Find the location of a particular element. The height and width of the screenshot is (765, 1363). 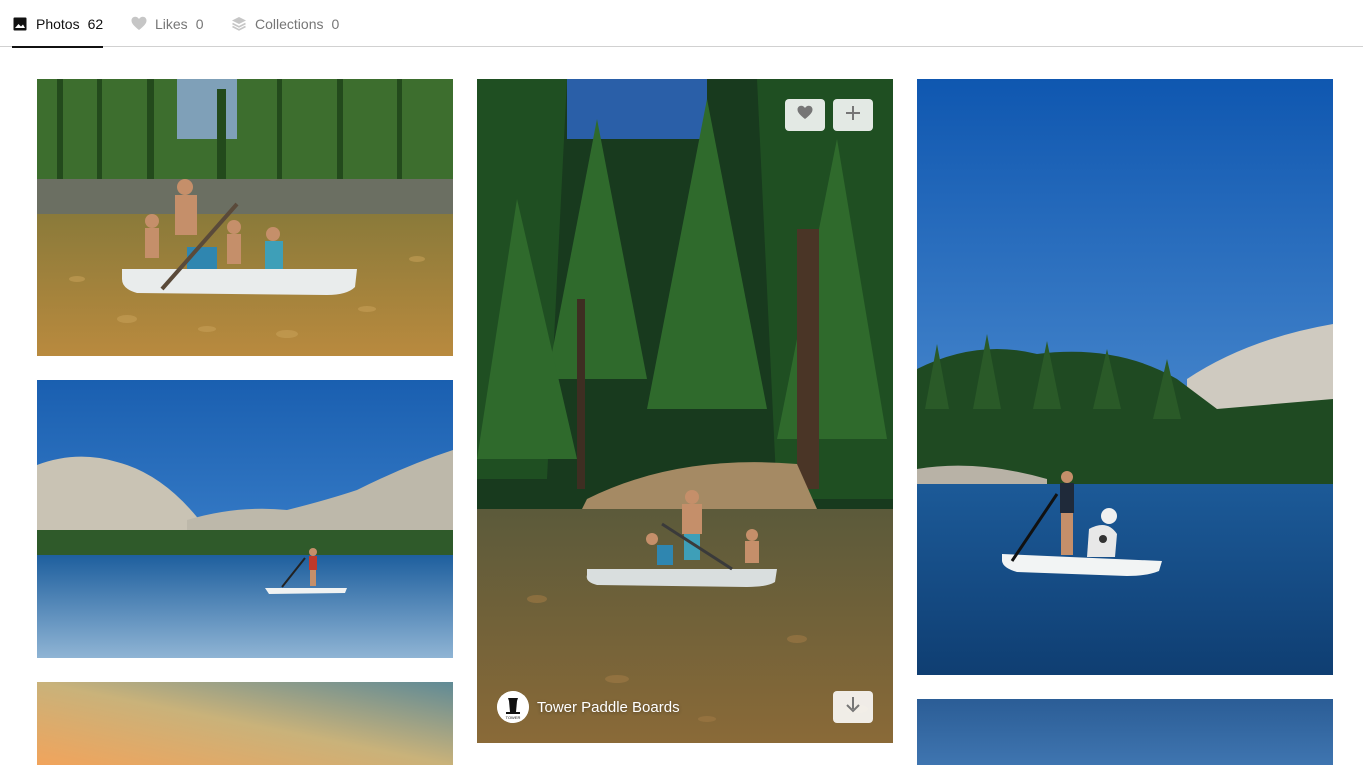

tab-collections-count: 0 is located at coordinates (335, 23).